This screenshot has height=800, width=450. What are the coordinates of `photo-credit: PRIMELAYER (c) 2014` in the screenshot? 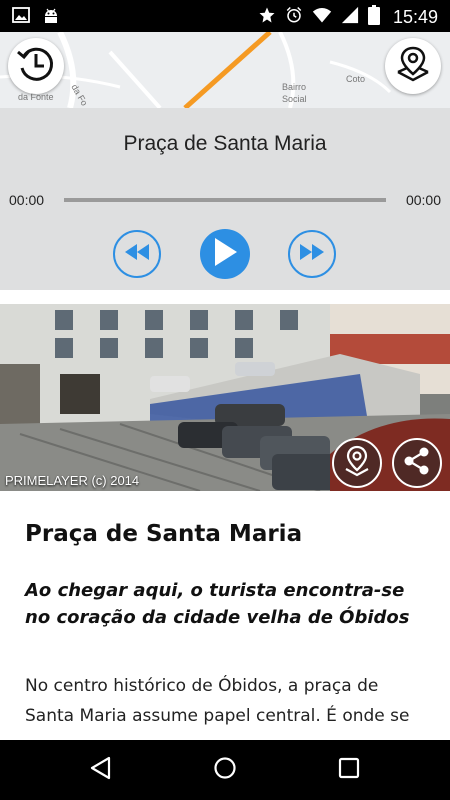 It's located at (72, 480).